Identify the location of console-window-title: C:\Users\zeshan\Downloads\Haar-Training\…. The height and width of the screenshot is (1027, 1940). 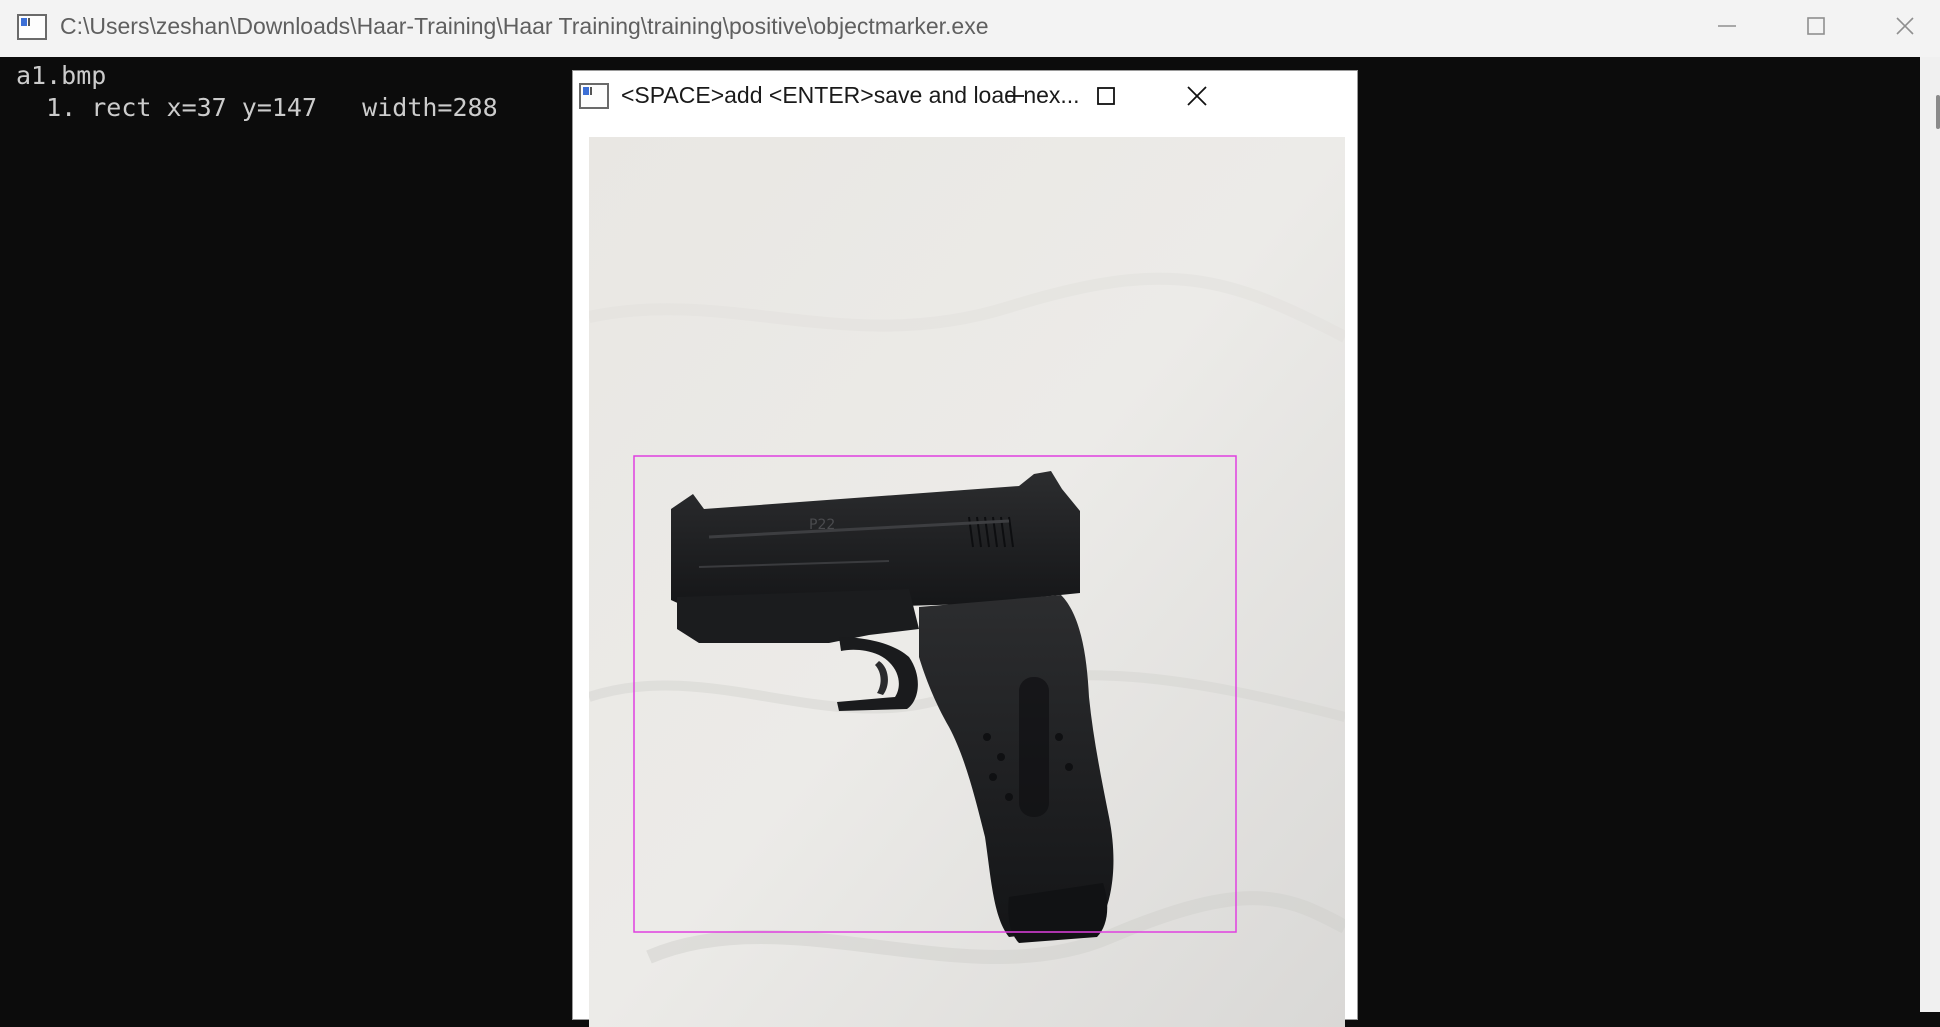
(524, 26).